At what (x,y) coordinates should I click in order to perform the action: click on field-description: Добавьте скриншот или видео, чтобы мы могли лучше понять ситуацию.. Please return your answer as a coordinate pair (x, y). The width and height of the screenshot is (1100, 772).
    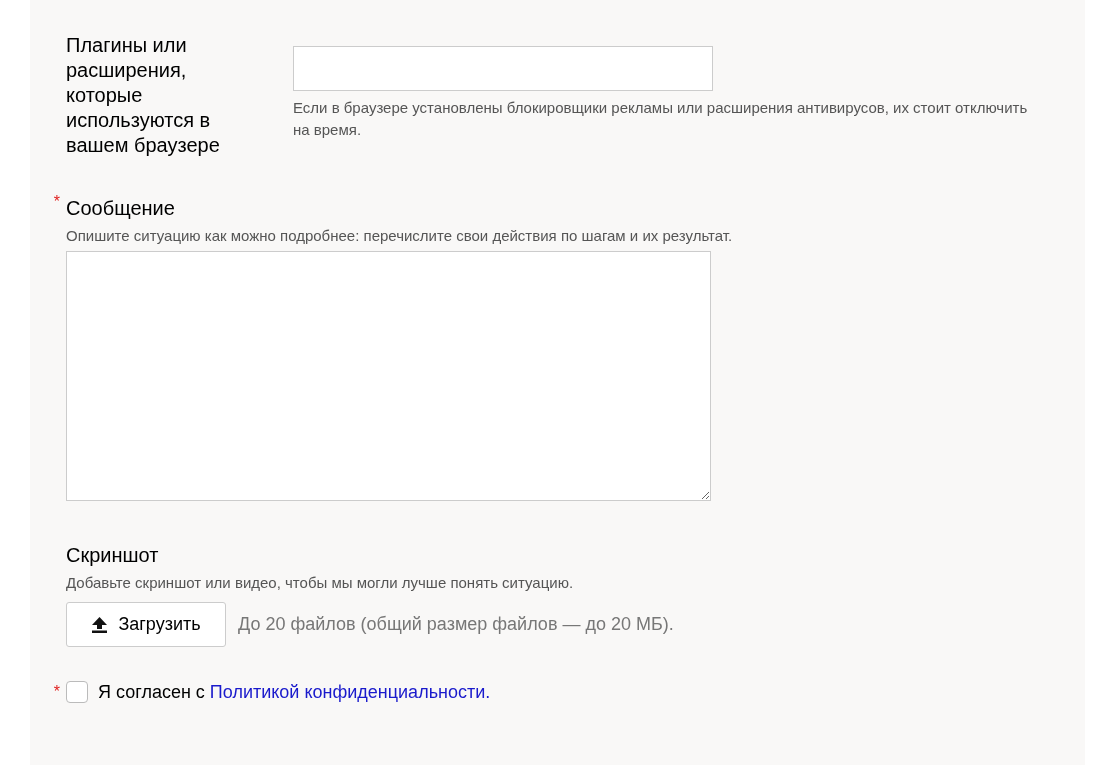
    Looking at the image, I should click on (320, 583).